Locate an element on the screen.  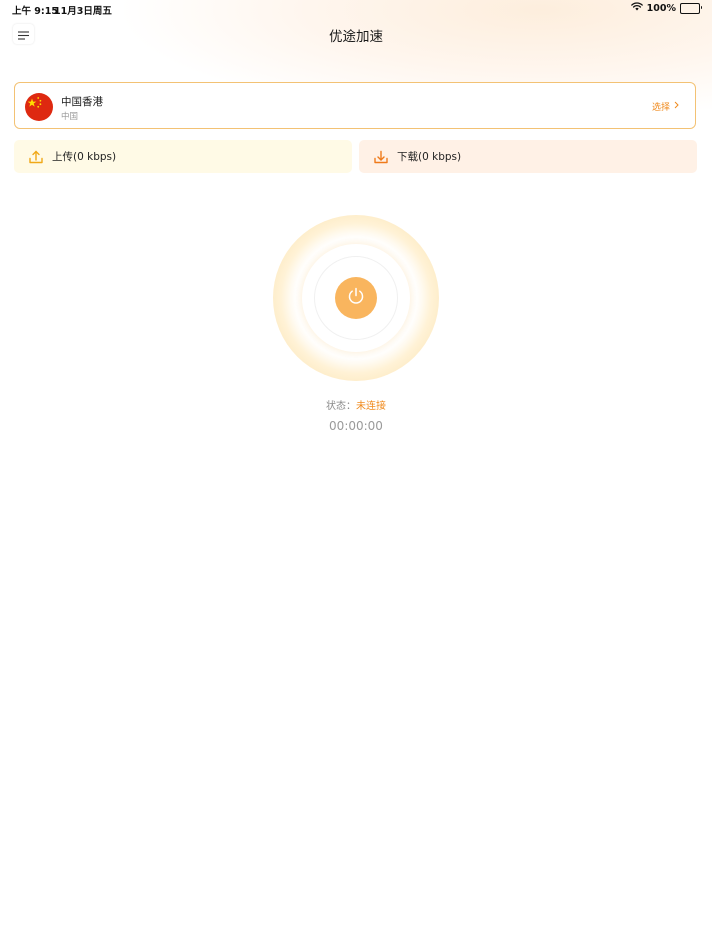
chevron-right-icon is located at coordinates (676, 106).